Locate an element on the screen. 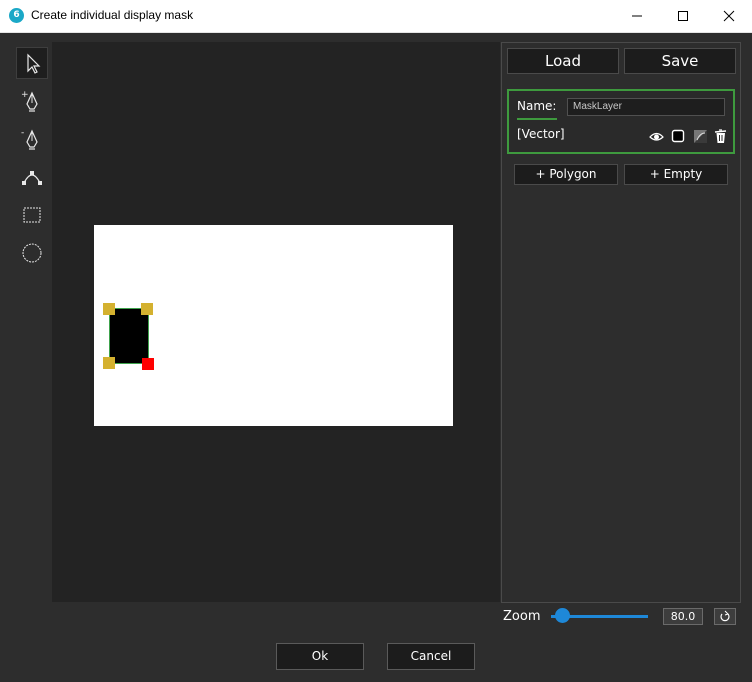 Image resolution: width=752 pixels, height=682 pixels. tool-pen-remove: - is located at coordinates (32, 139).